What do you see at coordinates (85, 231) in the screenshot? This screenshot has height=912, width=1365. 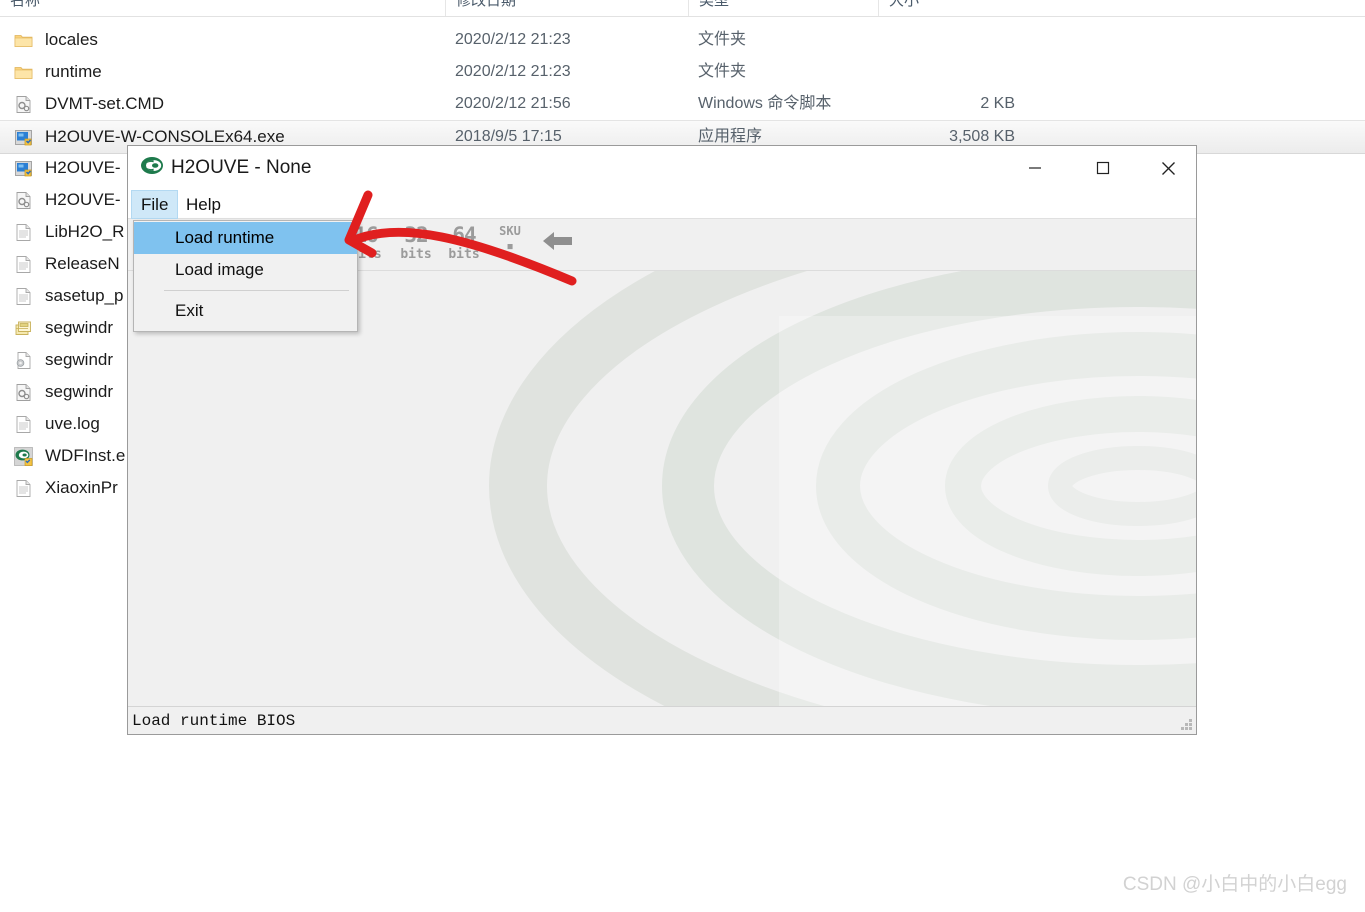 I see `file-name: LibH2O_R` at bounding box center [85, 231].